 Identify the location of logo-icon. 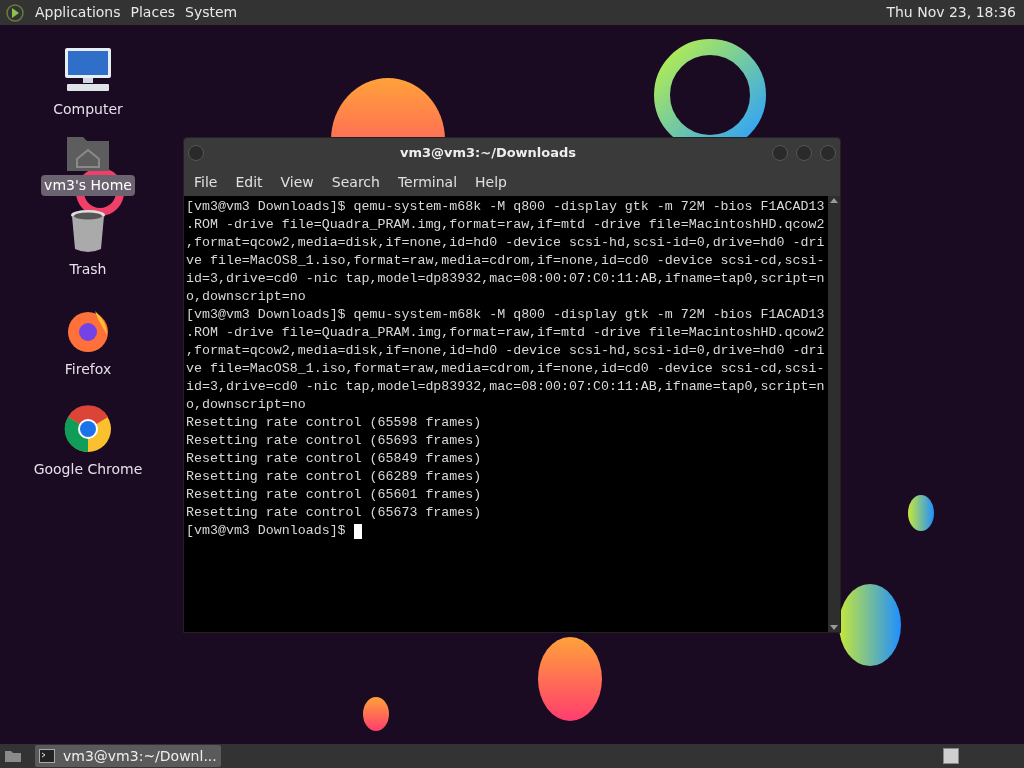
(15, 12).